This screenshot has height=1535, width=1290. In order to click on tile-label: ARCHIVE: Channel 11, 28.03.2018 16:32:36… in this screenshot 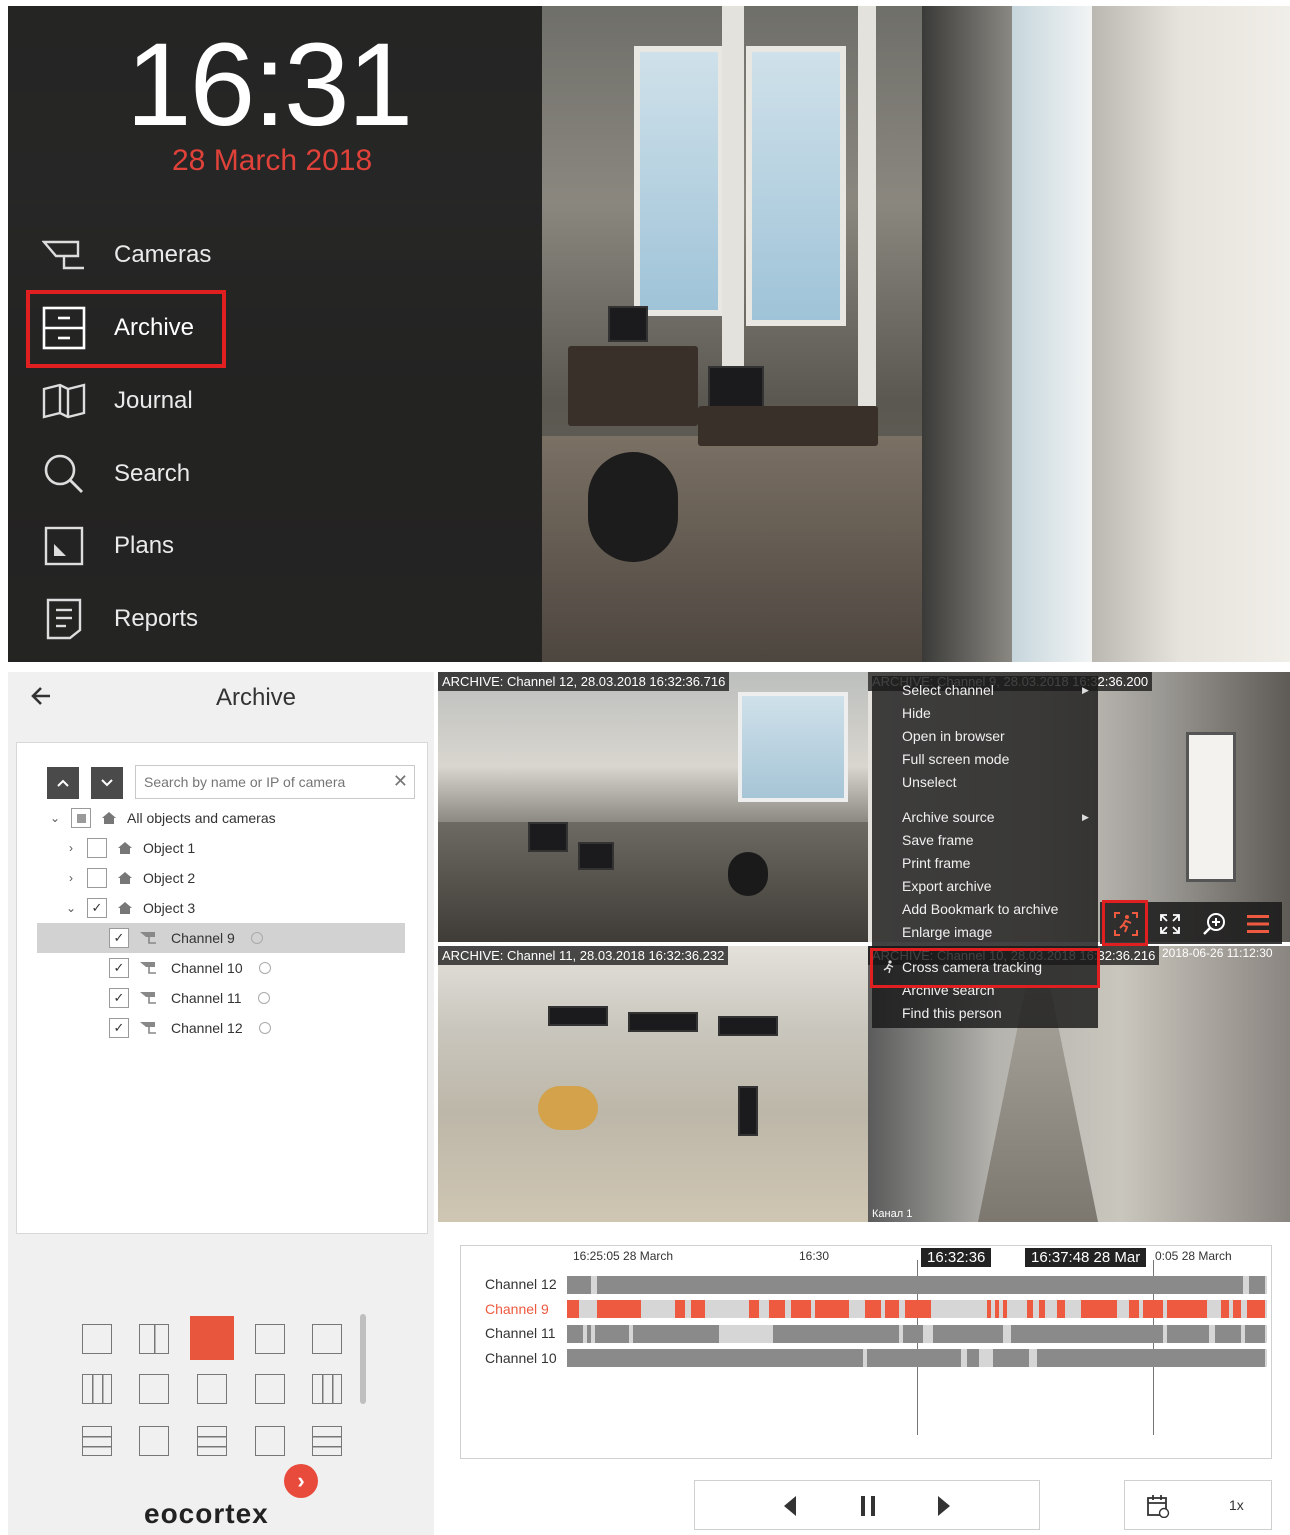, I will do `click(583, 955)`.